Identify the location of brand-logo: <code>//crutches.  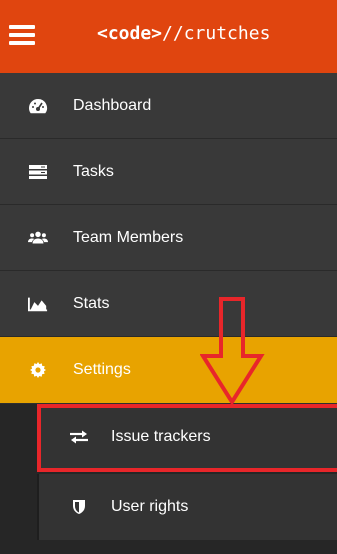
(183, 33).